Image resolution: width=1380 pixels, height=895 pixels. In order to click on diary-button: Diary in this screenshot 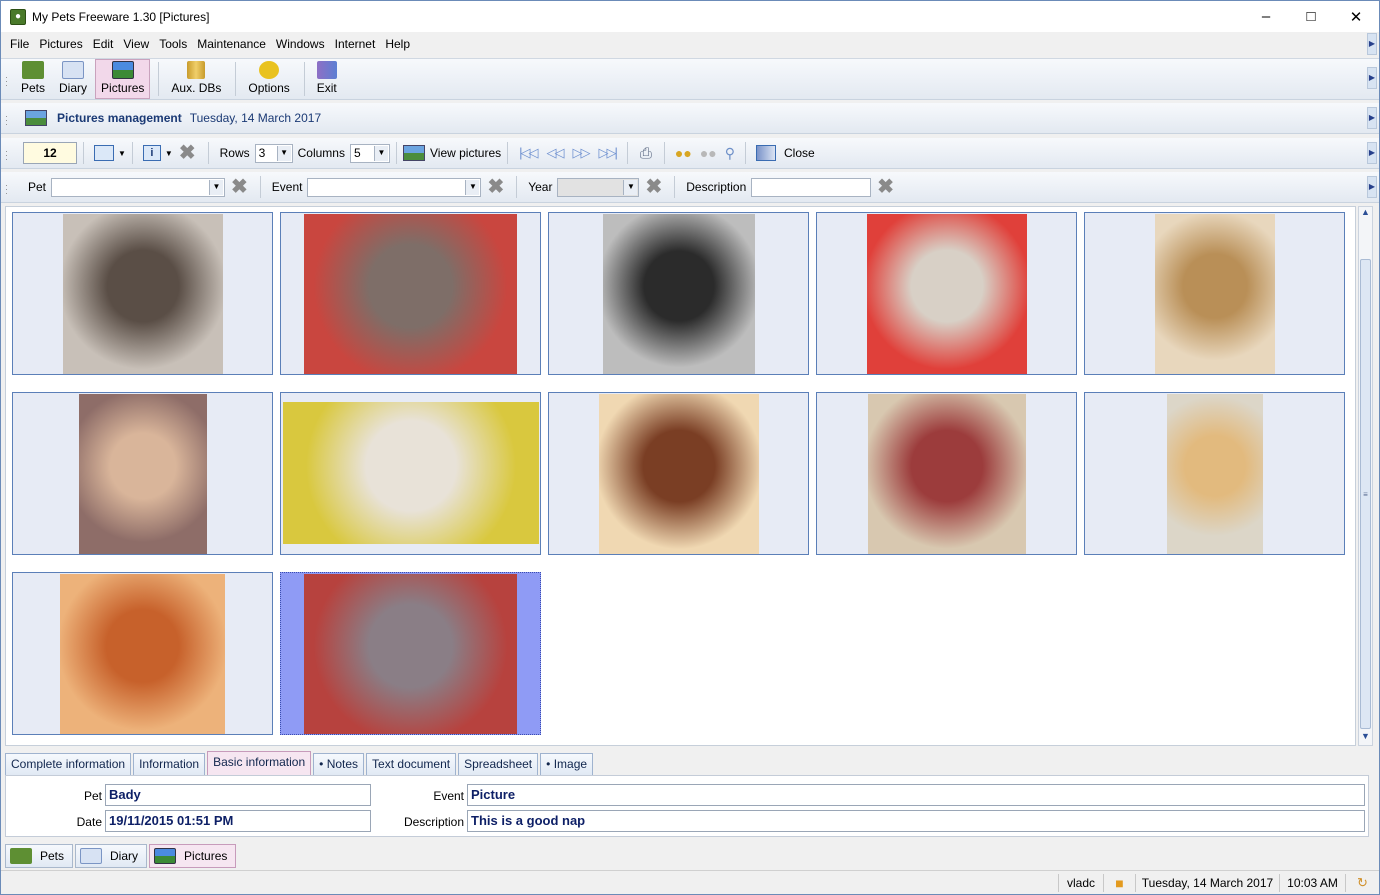, I will do `click(73, 79)`.